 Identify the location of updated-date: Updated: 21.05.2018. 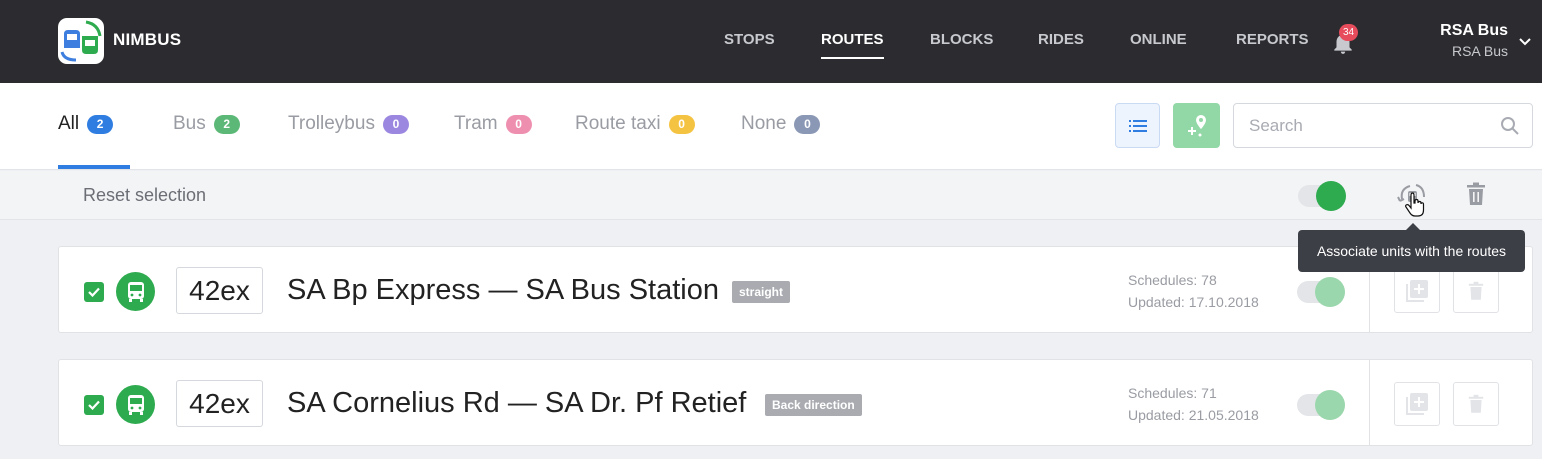
(1193, 415).